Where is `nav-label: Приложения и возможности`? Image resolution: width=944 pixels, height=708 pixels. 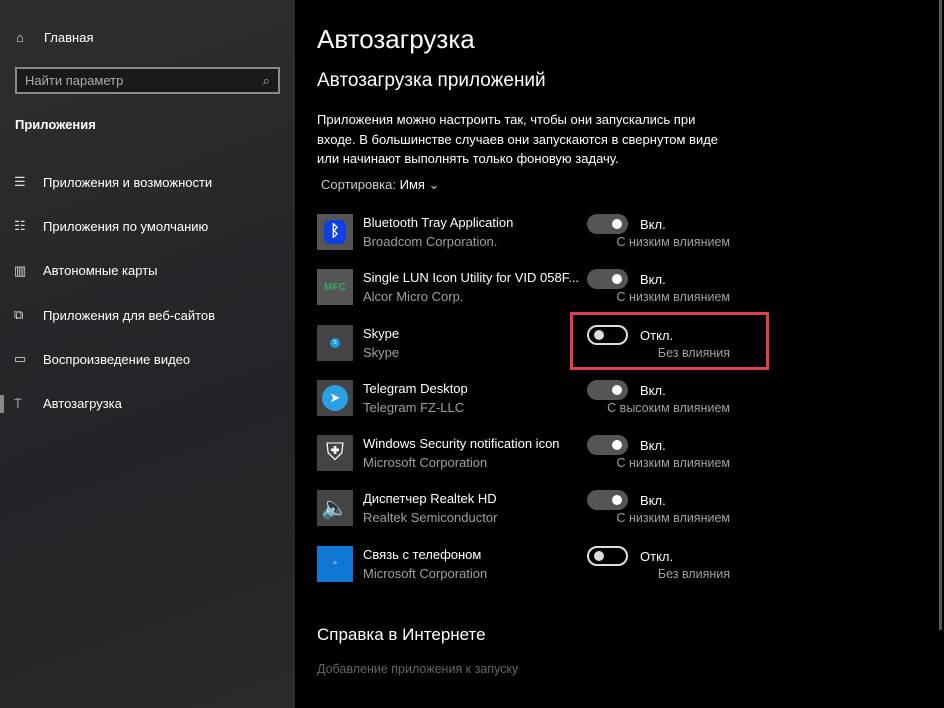 nav-label: Приложения и возможности is located at coordinates (128, 182).